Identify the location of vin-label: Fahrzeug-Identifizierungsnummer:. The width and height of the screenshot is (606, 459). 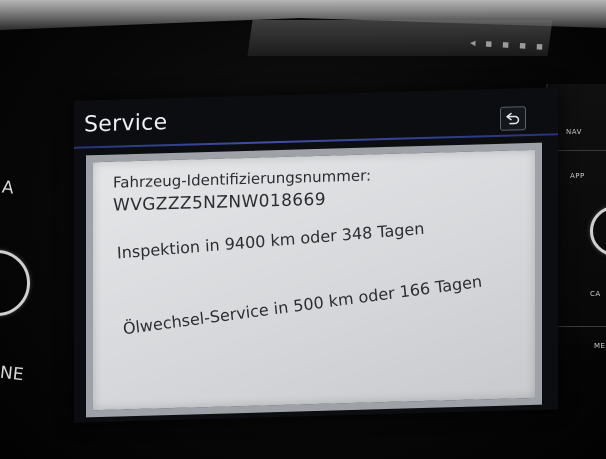
(242, 179).